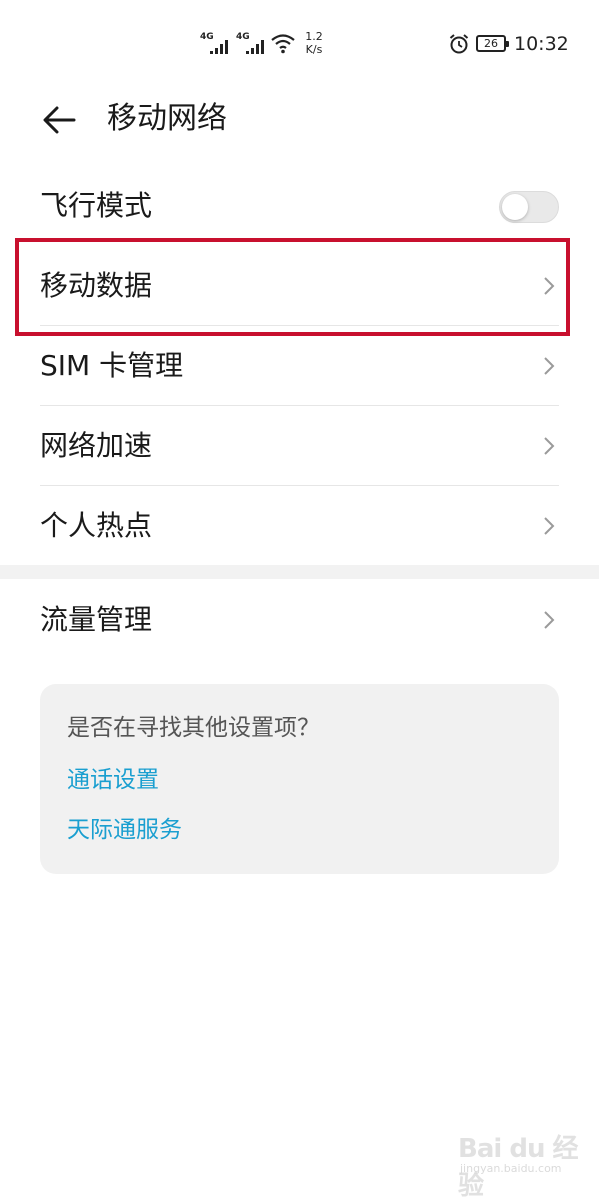 The height and width of the screenshot is (1202, 599). Describe the element at coordinates (96, 445) in the screenshot. I see `network-acceleration-label: 网络加速` at that location.